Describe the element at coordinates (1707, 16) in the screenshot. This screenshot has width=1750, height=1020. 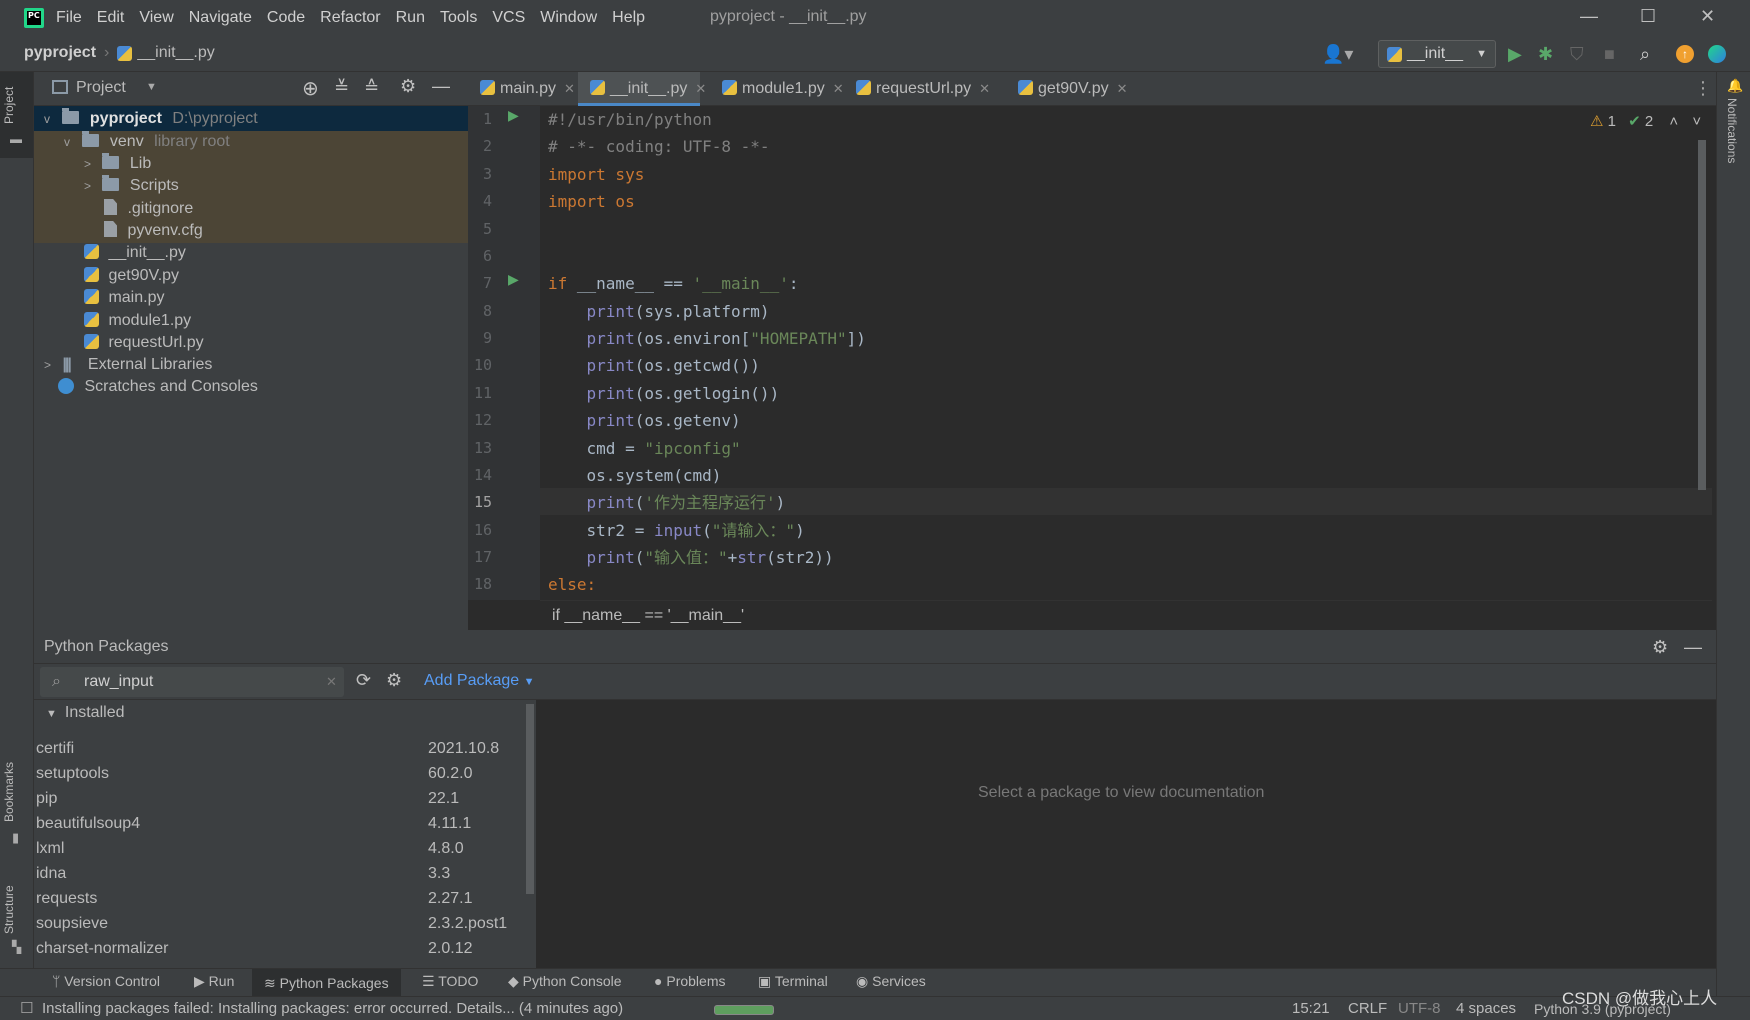
I see `close-icon: ✕` at that location.